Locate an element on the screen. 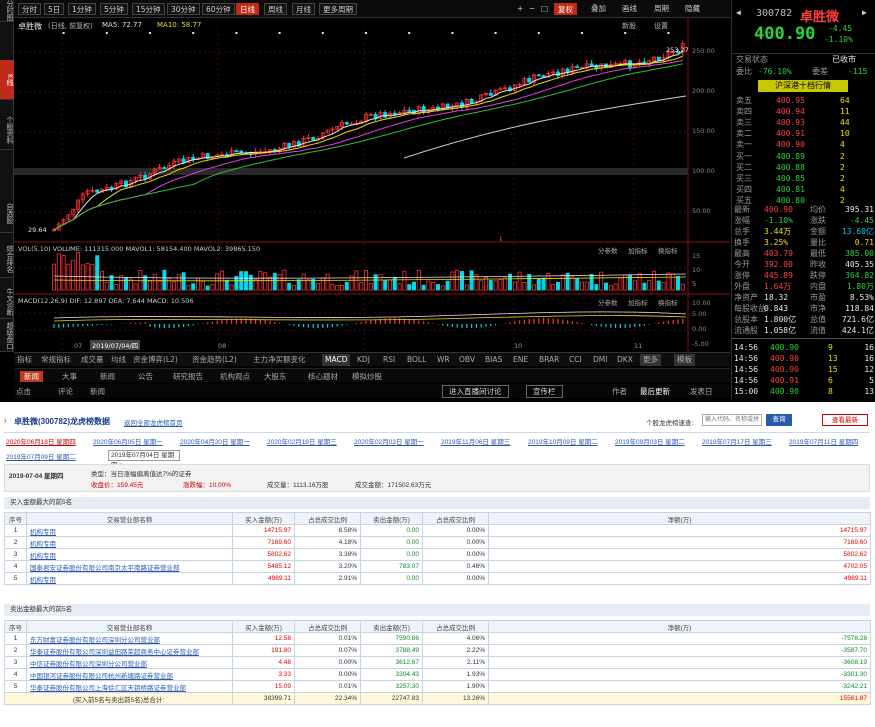  news-col-updated: 最后更新 is located at coordinates (655, 391).